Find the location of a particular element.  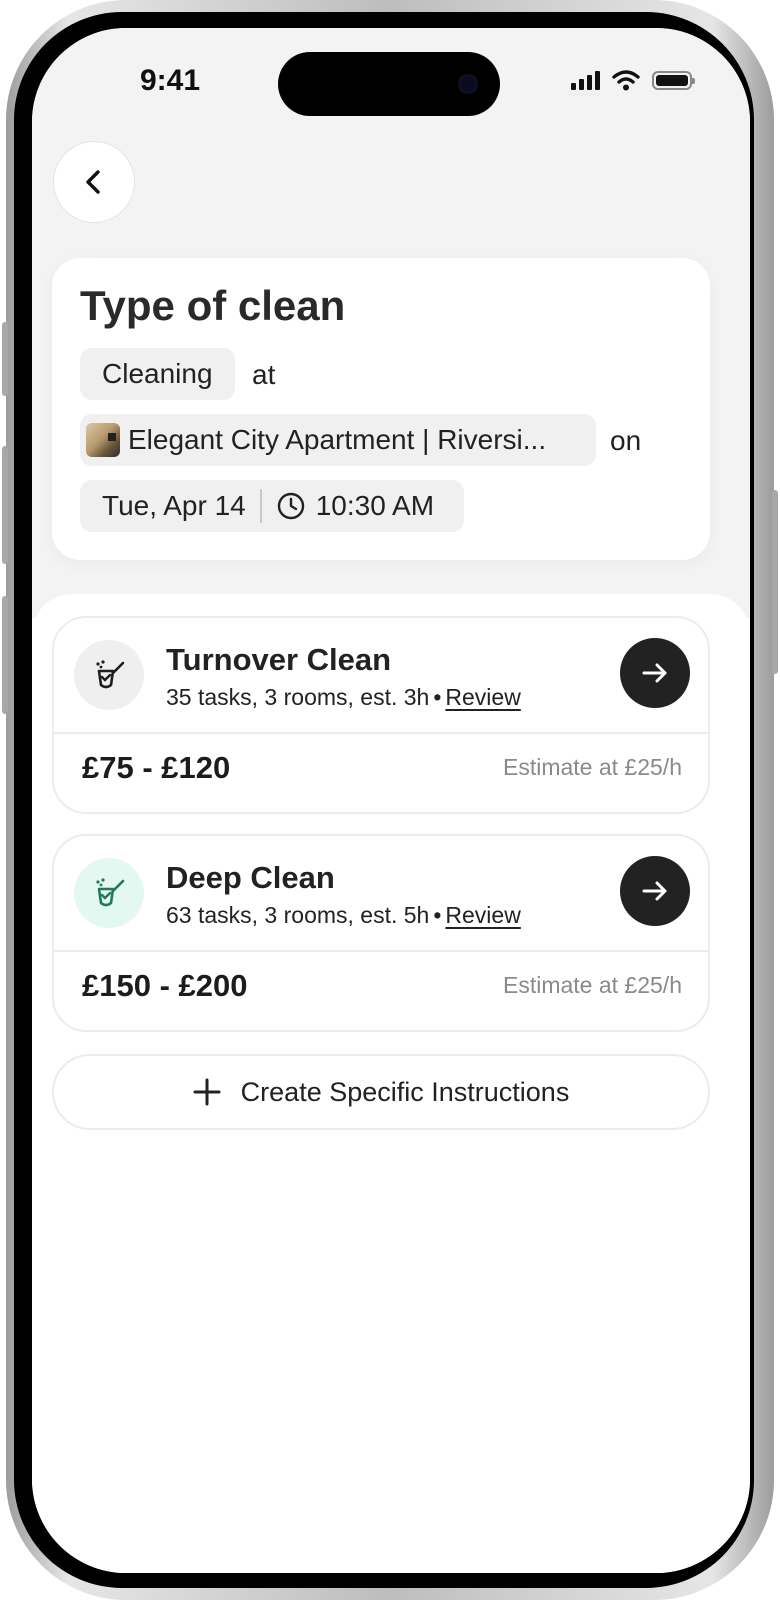

property-thumbnail is located at coordinates (103, 440).